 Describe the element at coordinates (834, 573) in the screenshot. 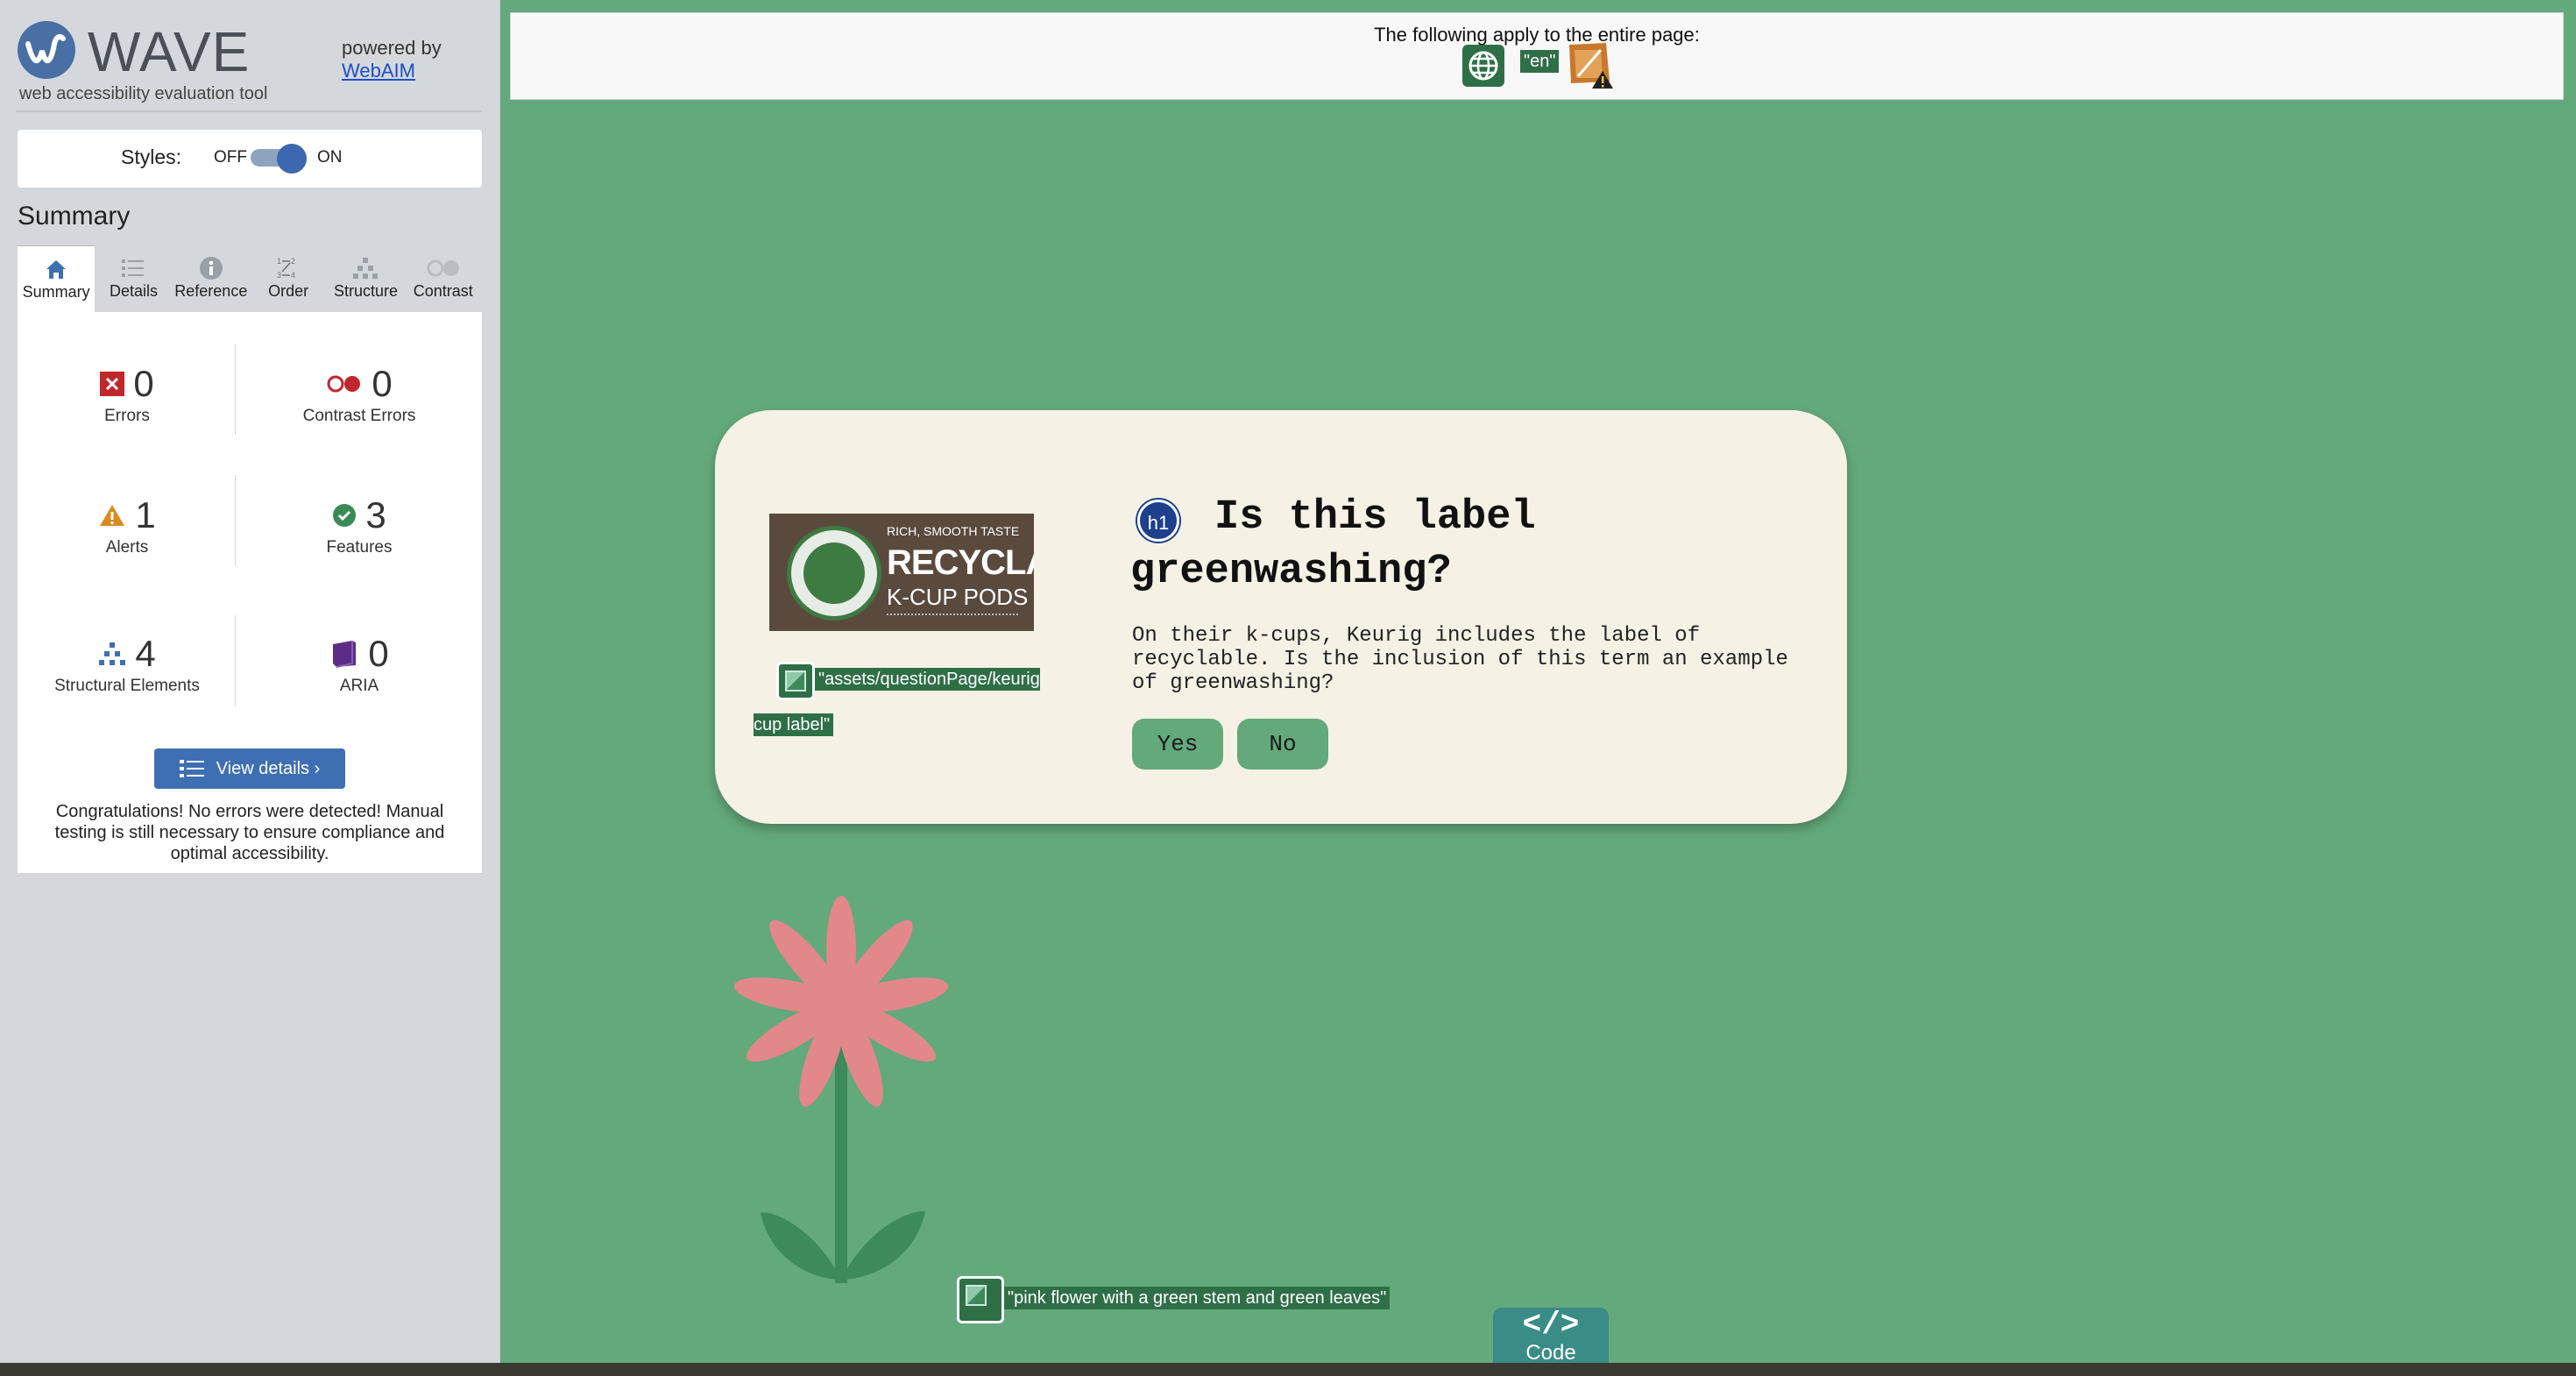

I see `green-mountain-badge` at that location.